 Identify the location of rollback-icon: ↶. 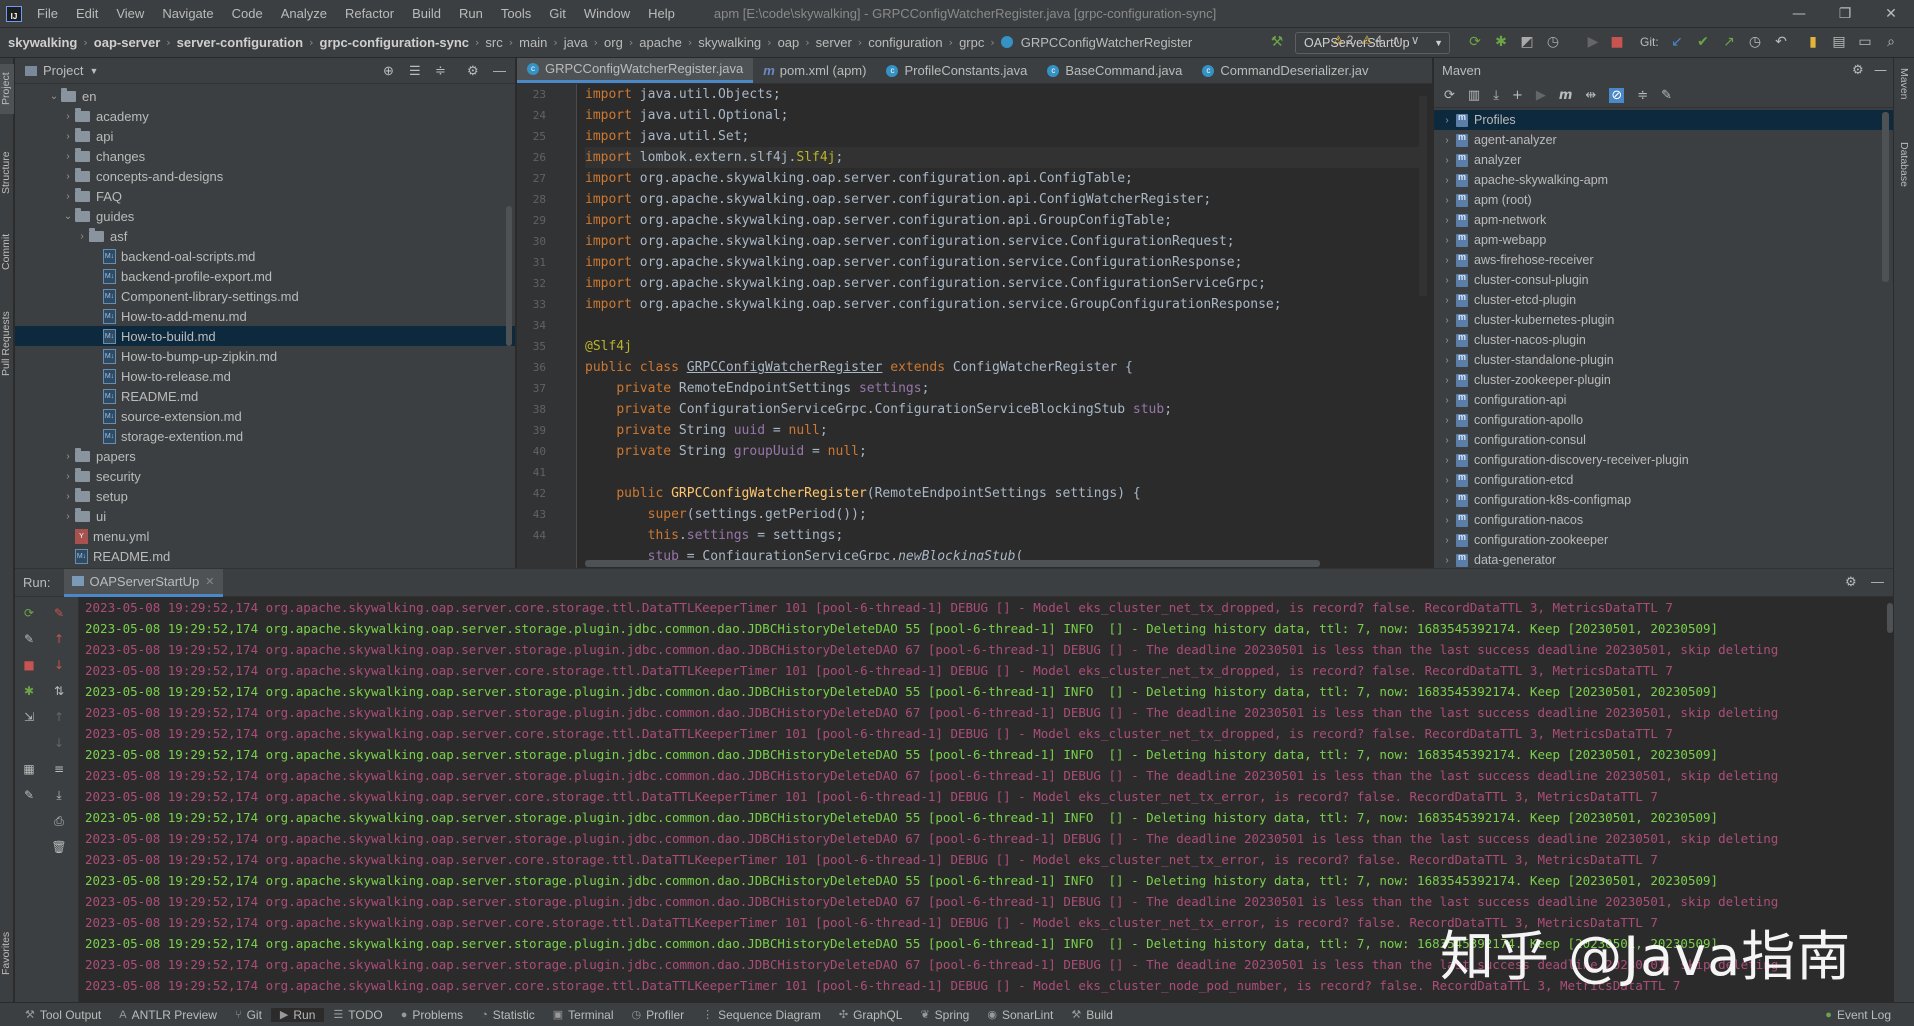
(1781, 42).